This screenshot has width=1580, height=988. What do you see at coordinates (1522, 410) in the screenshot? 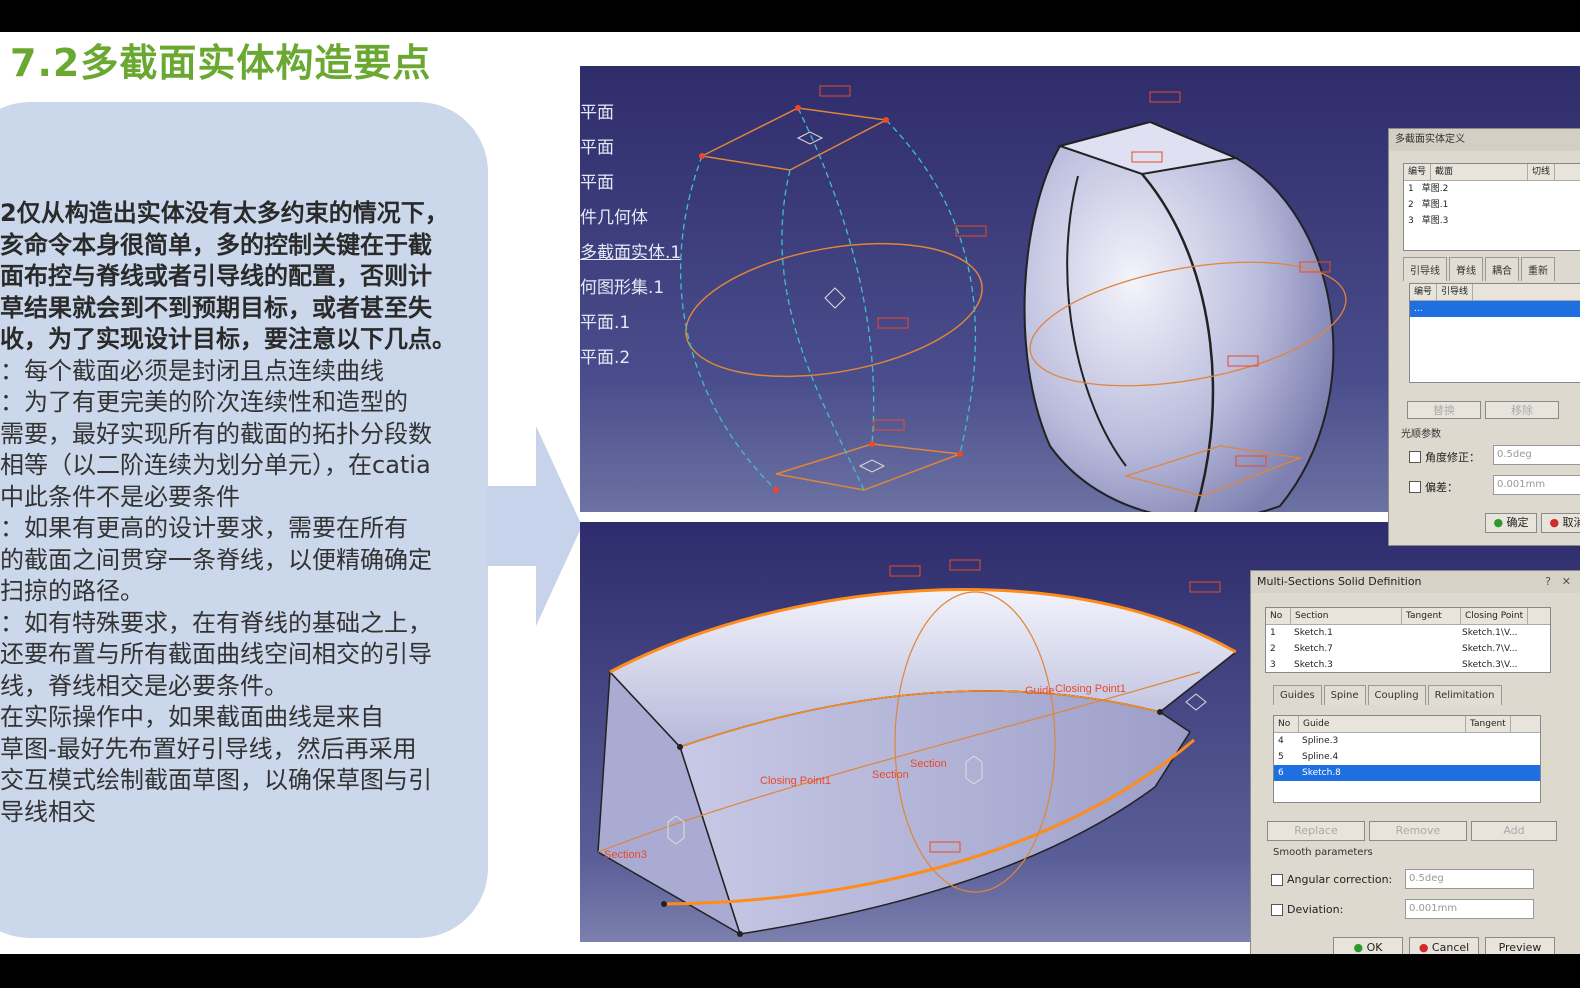
I see `remove-button: 移除` at bounding box center [1522, 410].